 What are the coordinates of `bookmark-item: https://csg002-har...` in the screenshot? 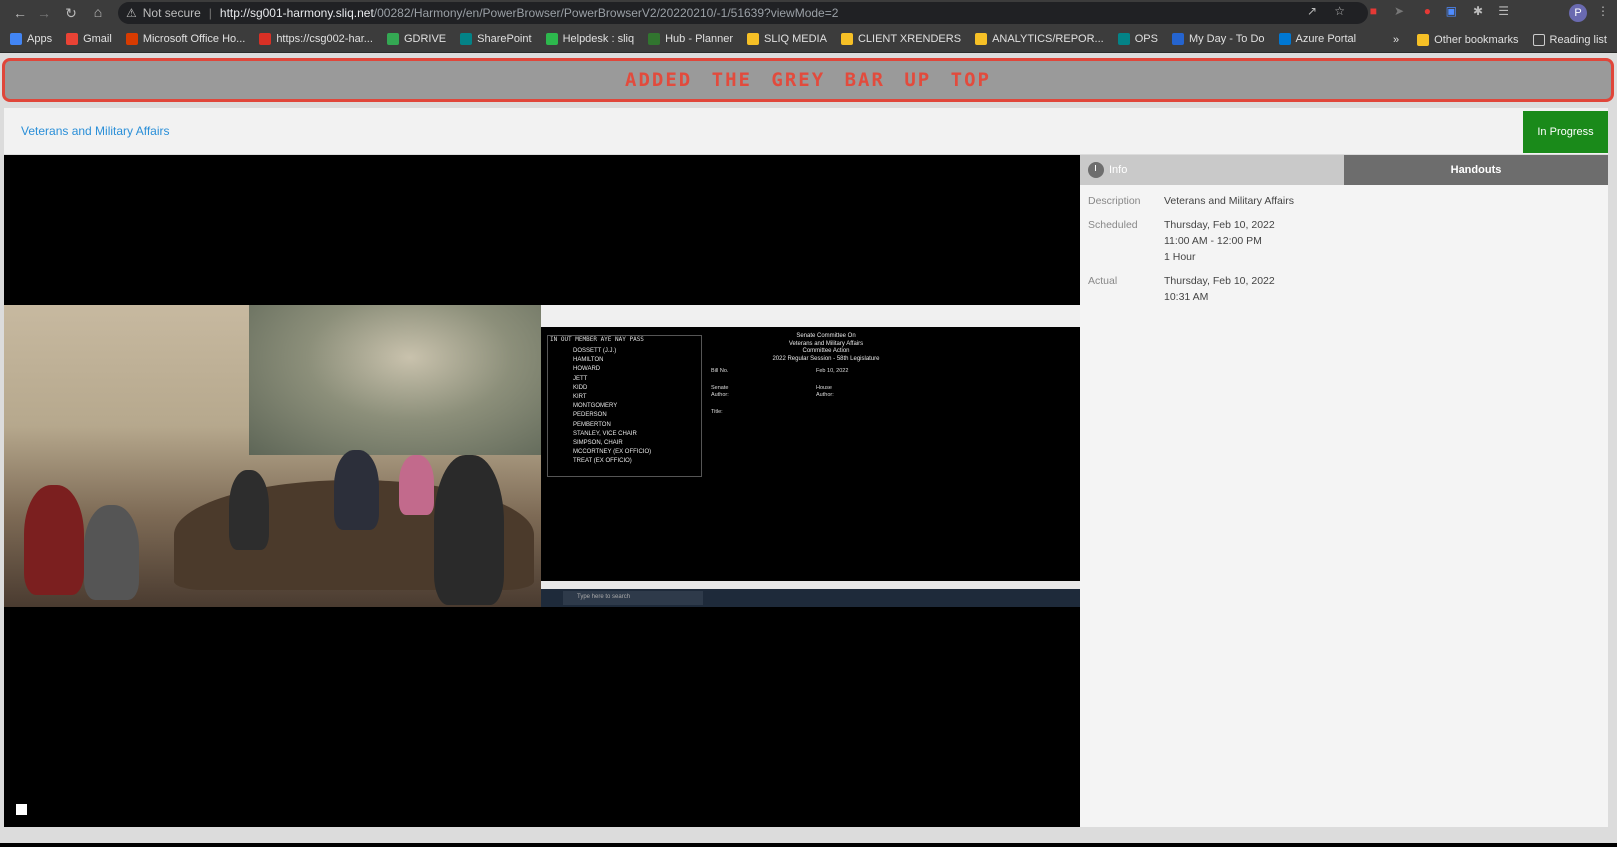 It's located at (316, 39).